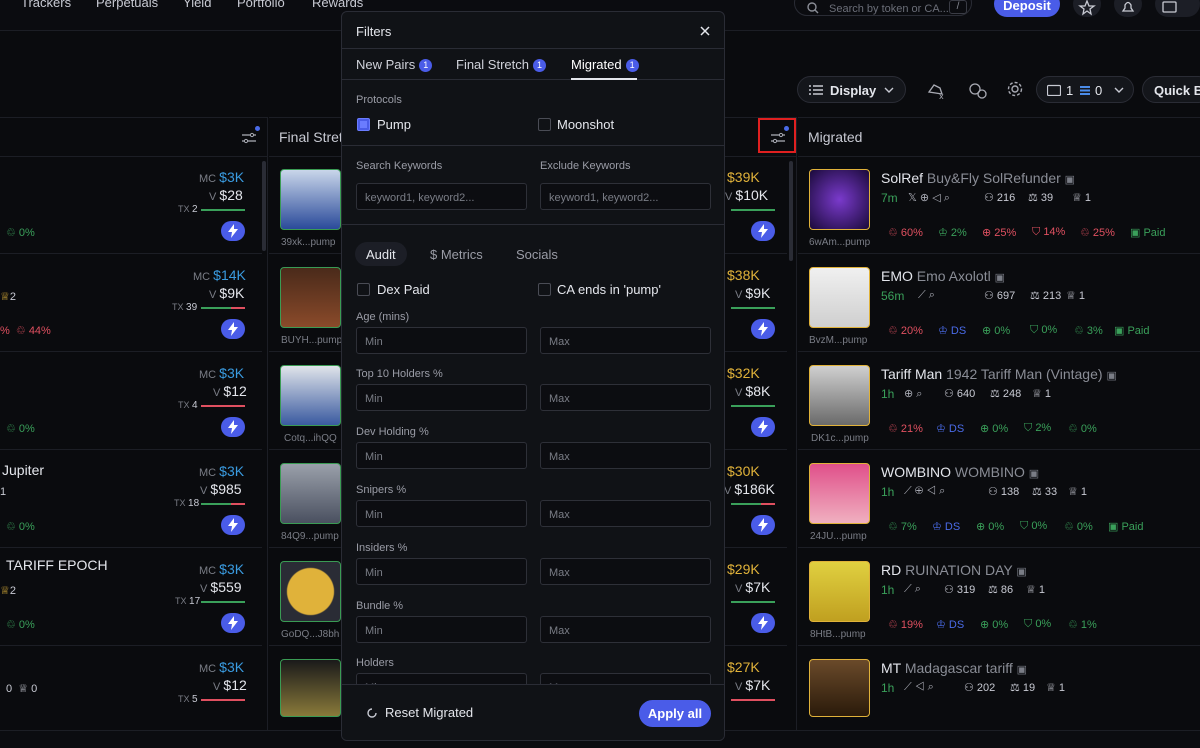 The width and height of the screenshot is (1200, 748). I want to click on insiders-min-input: Min, so click(441, 571).